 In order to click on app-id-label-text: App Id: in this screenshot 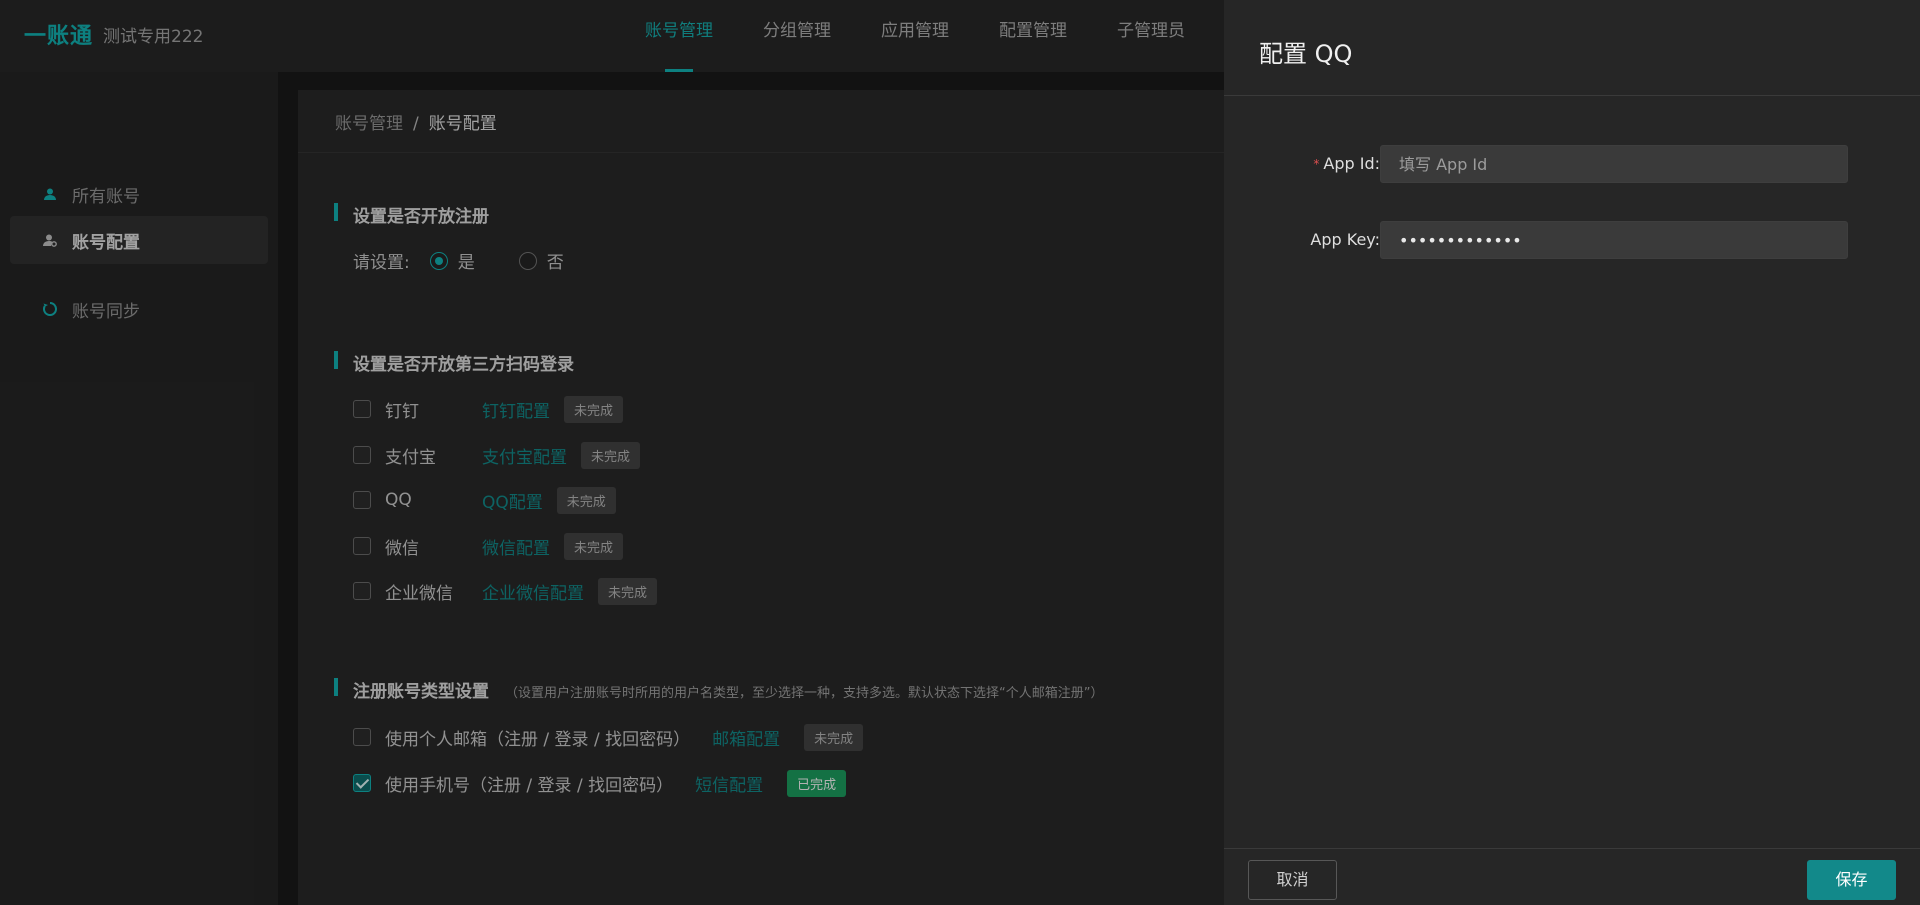, I will do `click(1351, 163)`.